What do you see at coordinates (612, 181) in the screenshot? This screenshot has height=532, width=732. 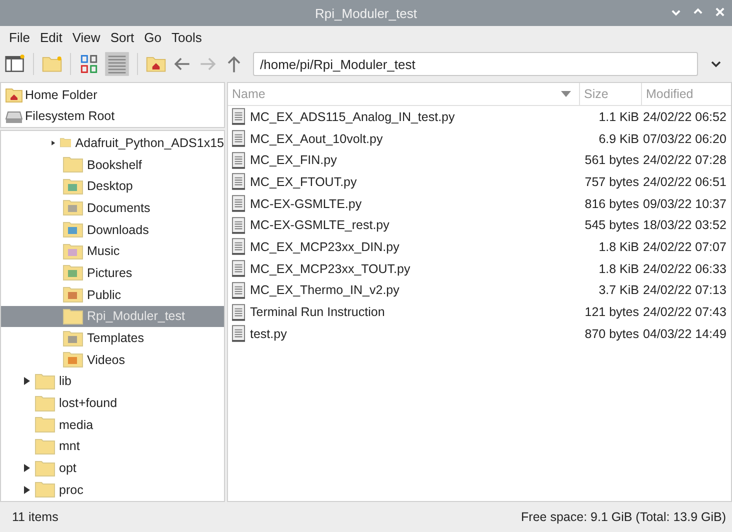 I see `file-size: 757 bytes` at bounding box center [612, 181].